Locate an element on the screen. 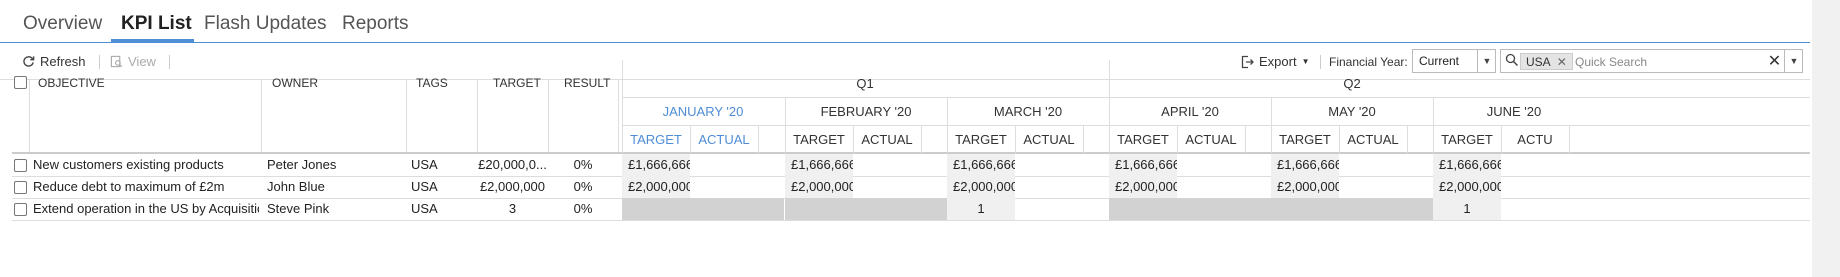 The width and height of the screenshot is (1840, 277). month-header: MARCH '20 is located at coordinates (1028, 111).